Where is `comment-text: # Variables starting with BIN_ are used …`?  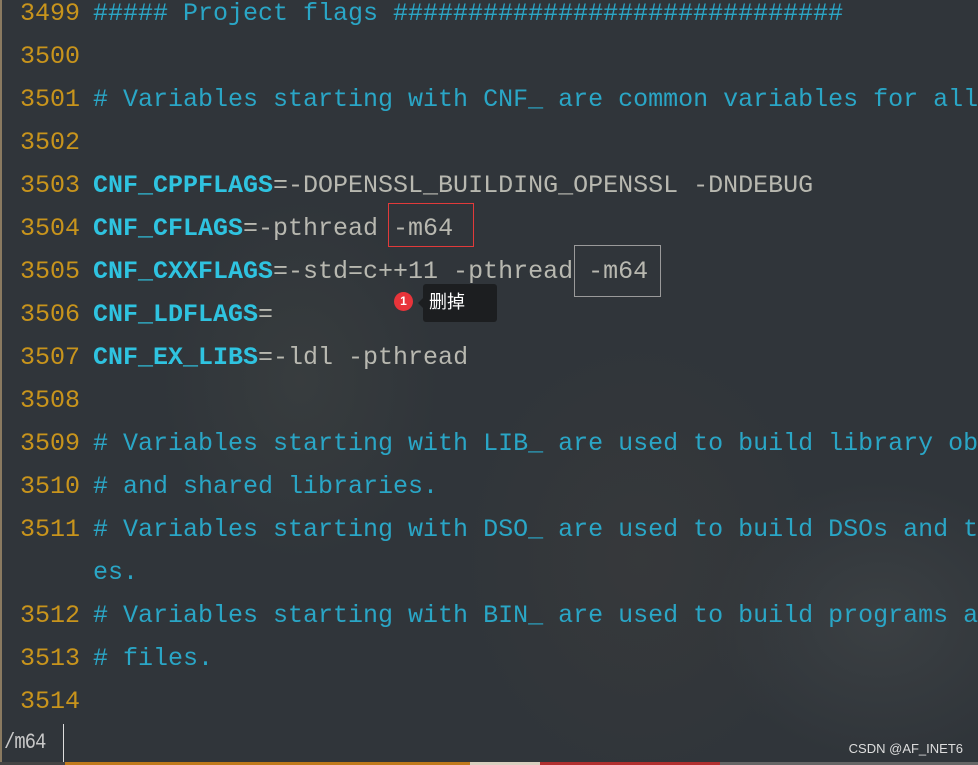
comment-text: # Variables starting with BIN_ are used … is located at coordinates (535, 615).